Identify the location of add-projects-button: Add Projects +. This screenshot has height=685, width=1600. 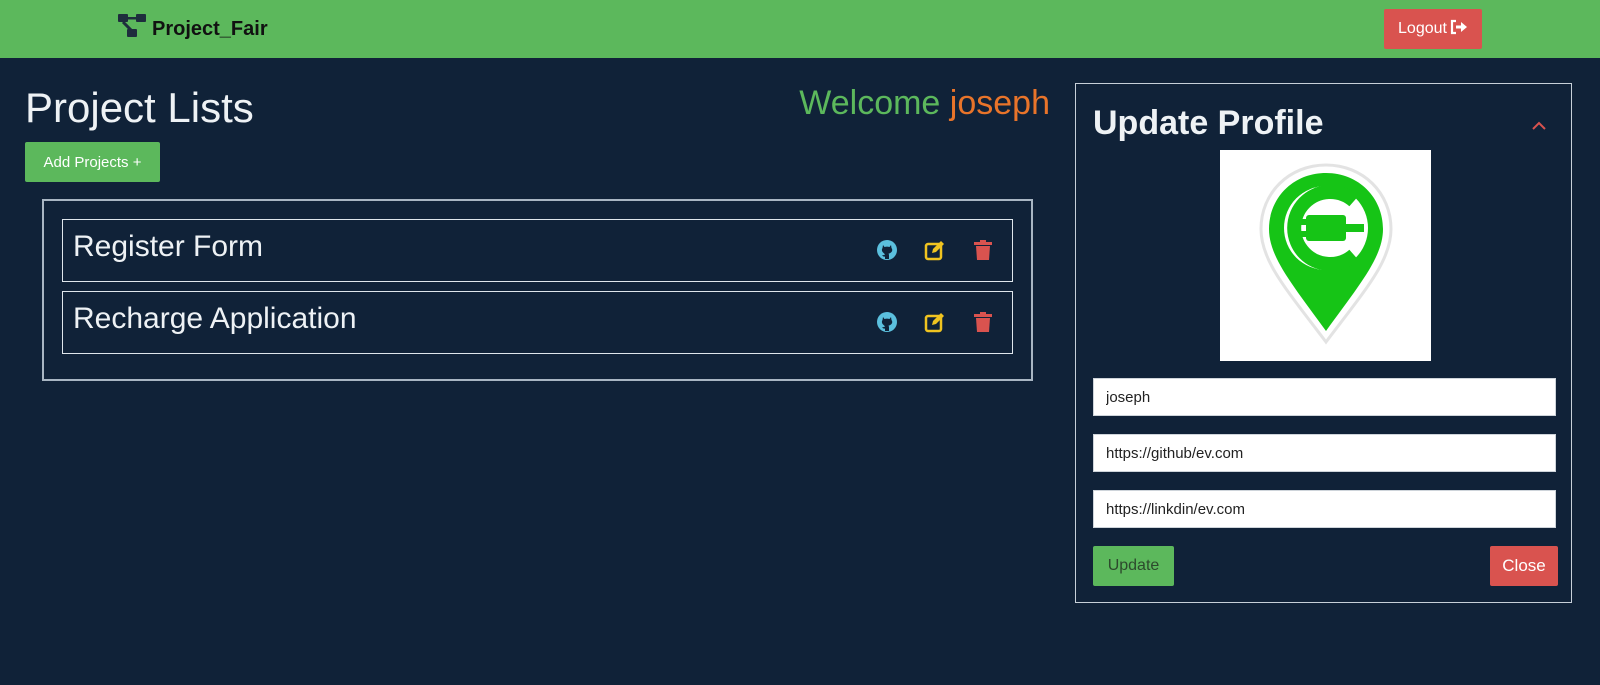
(92, 162).